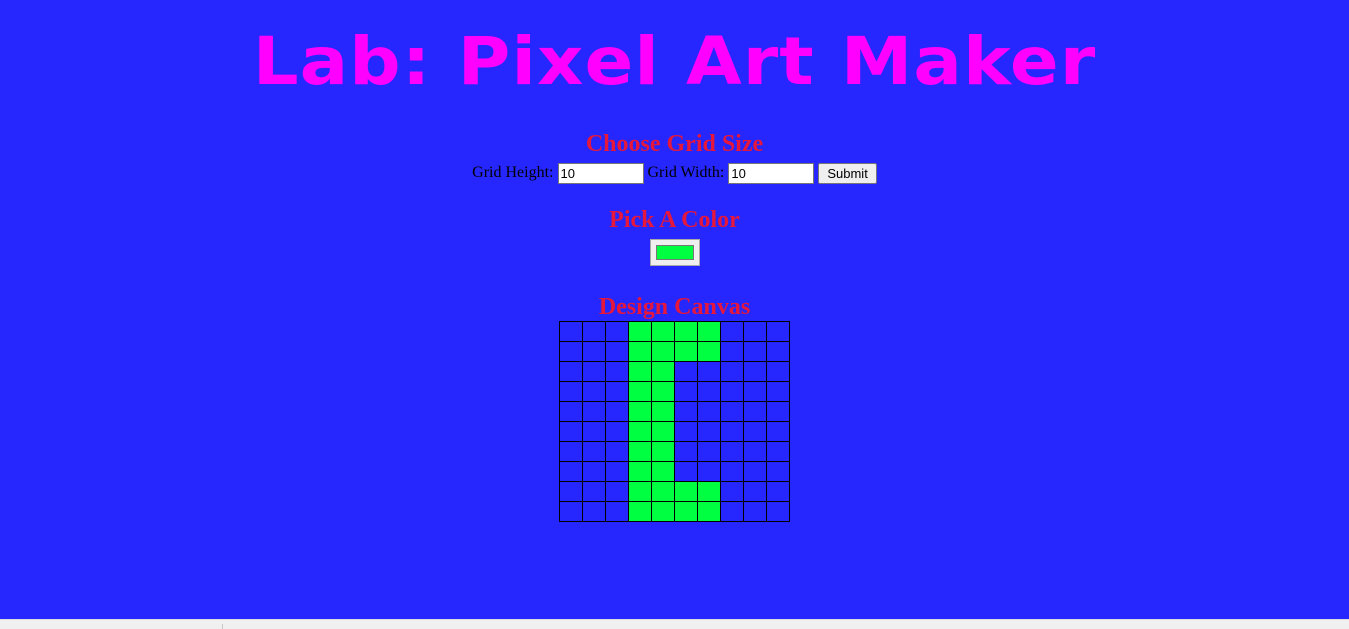 Image resolution: width=1349 pixels, height=629 pixels. Describe the element at coordinates (771, 173) in the screenshot. I see `grid-width-input` at that location.